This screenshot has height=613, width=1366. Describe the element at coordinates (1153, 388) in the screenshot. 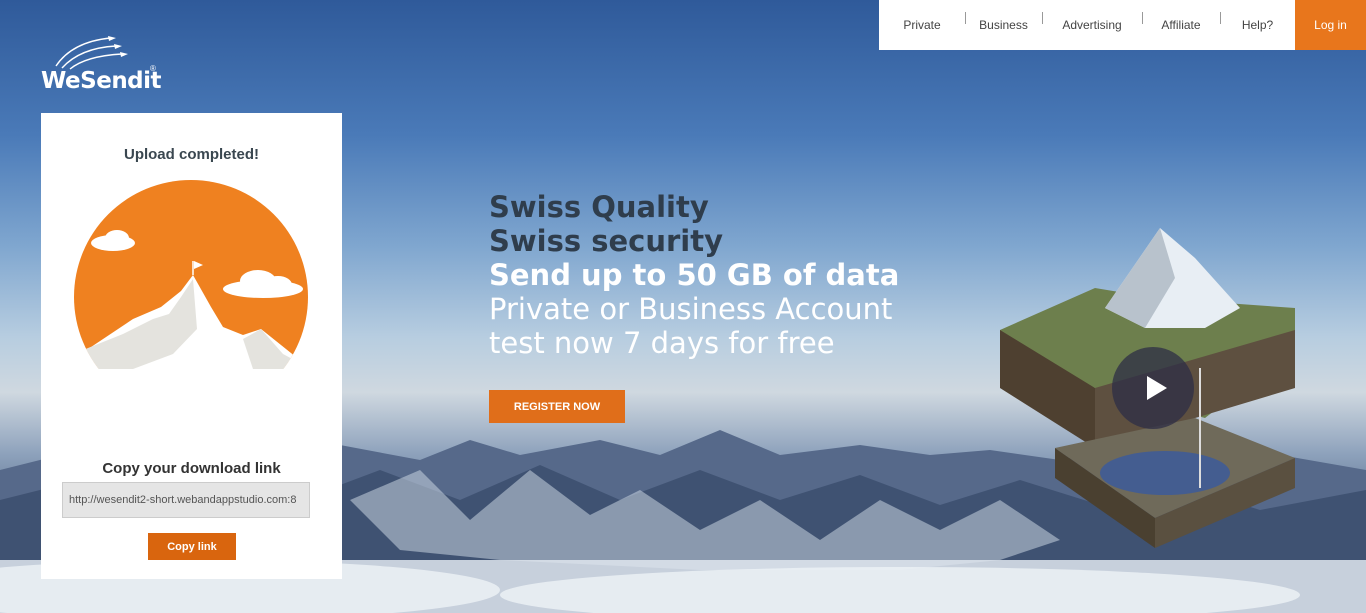

I see `play-video-button` at that location.